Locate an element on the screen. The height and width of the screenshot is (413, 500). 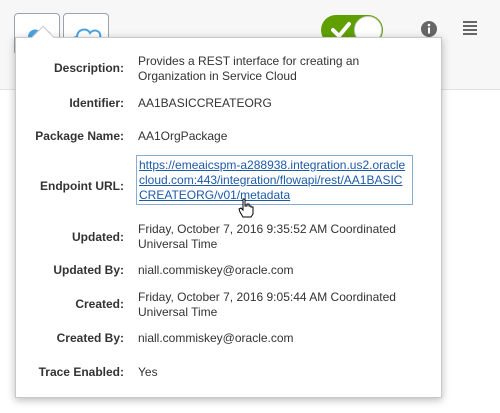
package-name-value: AA1OrgPackage is located at coordinates (183, 136).